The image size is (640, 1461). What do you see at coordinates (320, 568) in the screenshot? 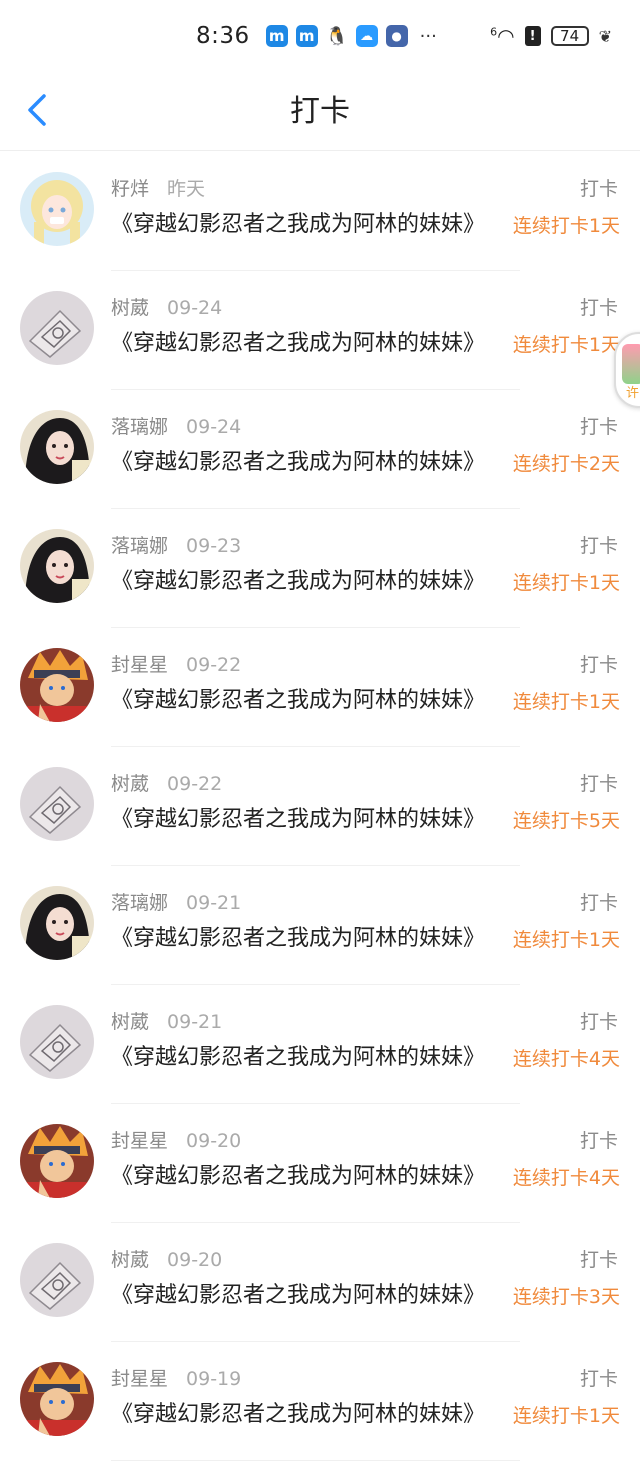
I see `checkin-item: 落璃娜 09-23 打卡《穿越幻影忍者之我成为阿林的妹妹》 连续打卡1天` at bounding box center [320, 568].